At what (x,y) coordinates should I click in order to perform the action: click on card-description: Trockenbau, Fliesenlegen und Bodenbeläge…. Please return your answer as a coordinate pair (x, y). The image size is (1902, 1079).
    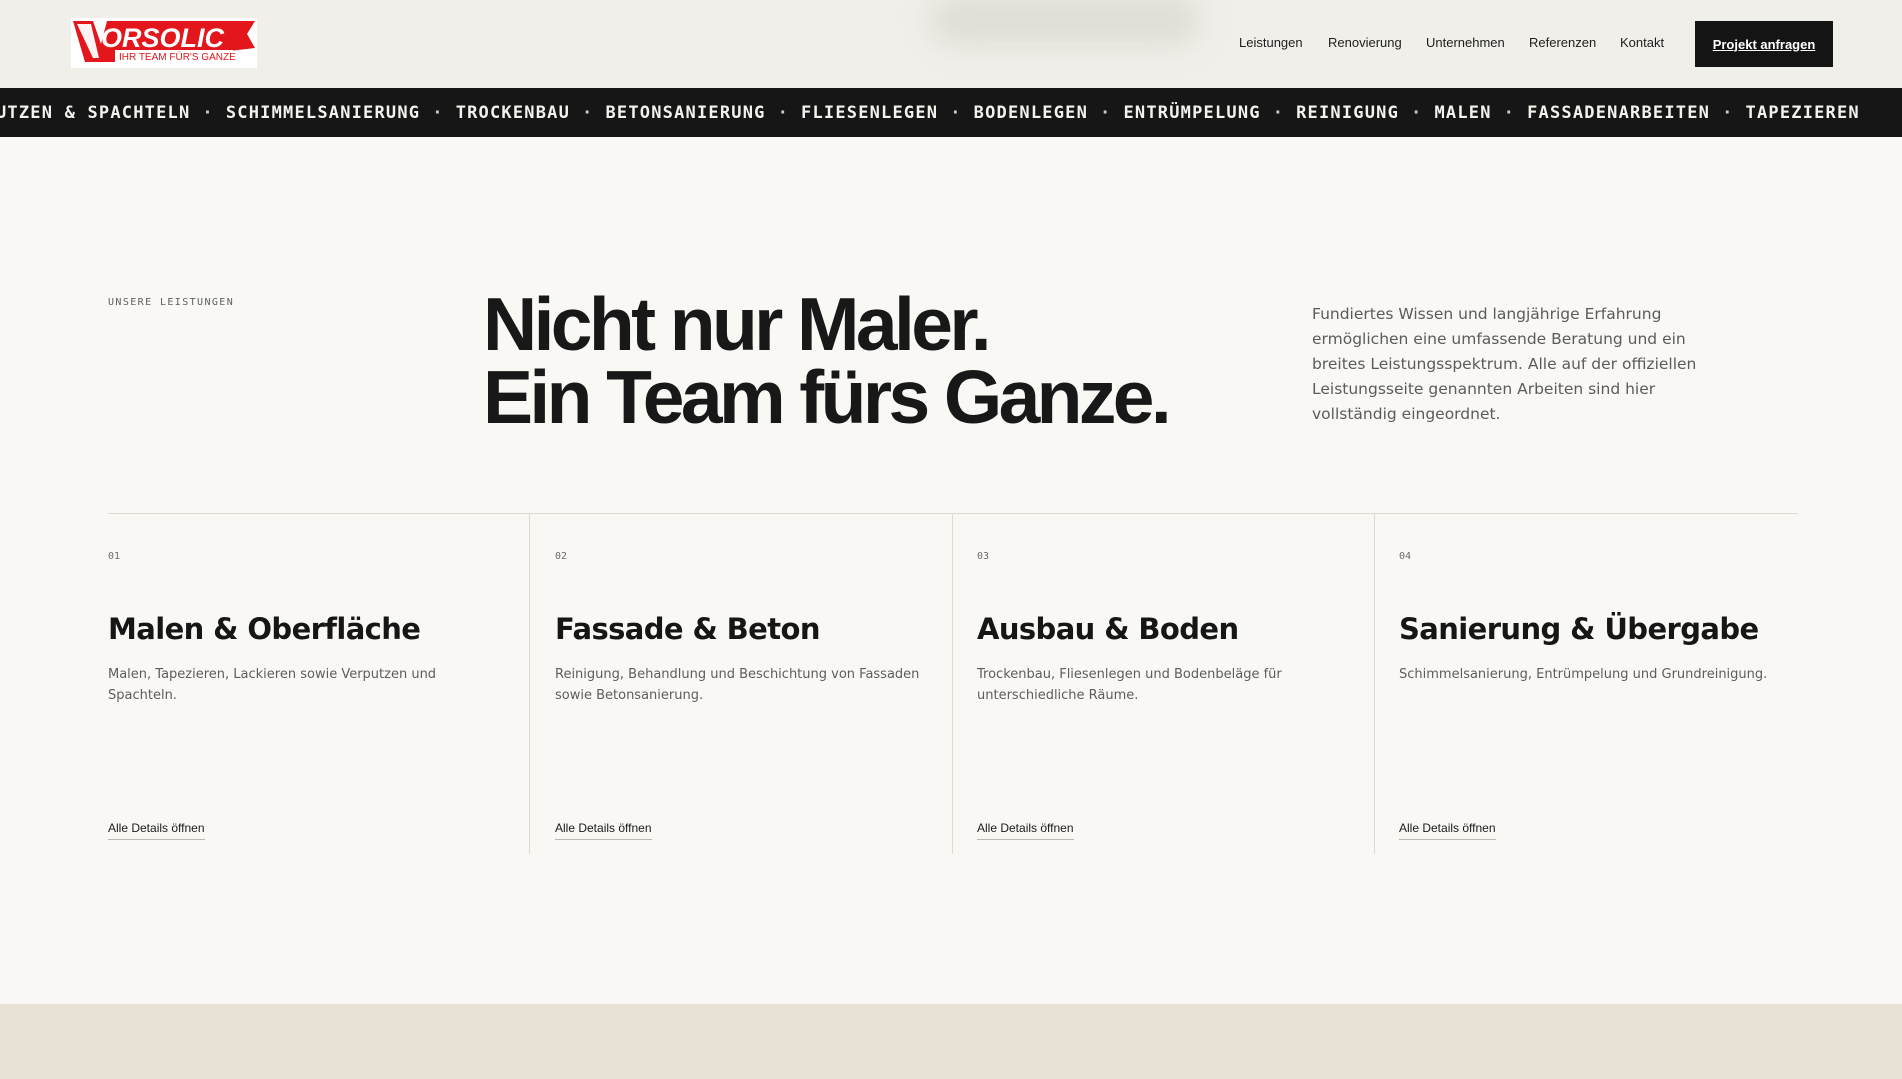
    Looking at the image, I should click on (1129, 685).